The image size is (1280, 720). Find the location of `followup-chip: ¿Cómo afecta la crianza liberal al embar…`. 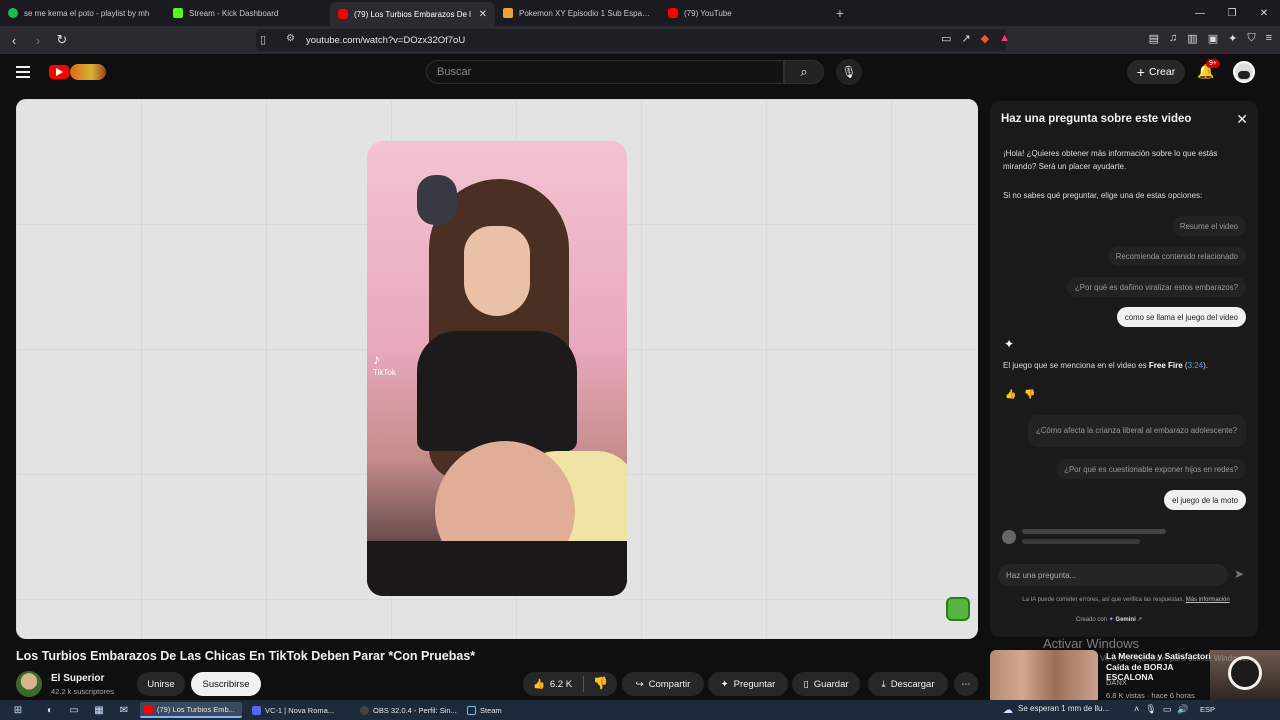

followup-chip: ¿Cómo afecta la crianza liberal al embar… is located at coordinates (1137, 431).